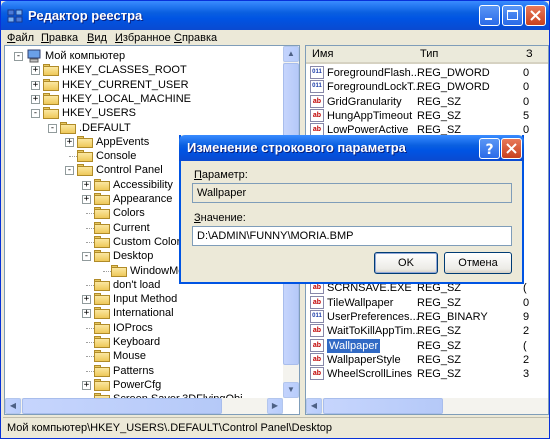 Image resolution: width=550 pixels, height=439 pixels. What do you see at coordinates (221, 175) in the screenshot?
I see `param-label: Параметр:` at bounding box center [221, 175].